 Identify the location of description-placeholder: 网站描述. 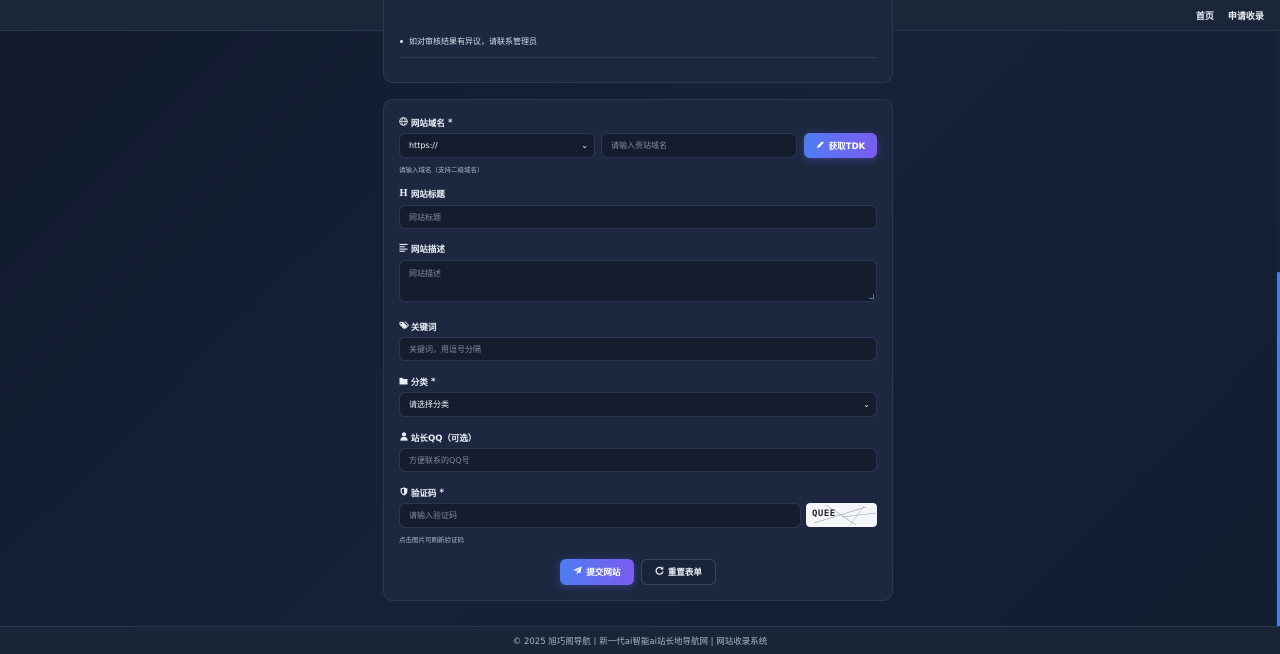
(425, 273).